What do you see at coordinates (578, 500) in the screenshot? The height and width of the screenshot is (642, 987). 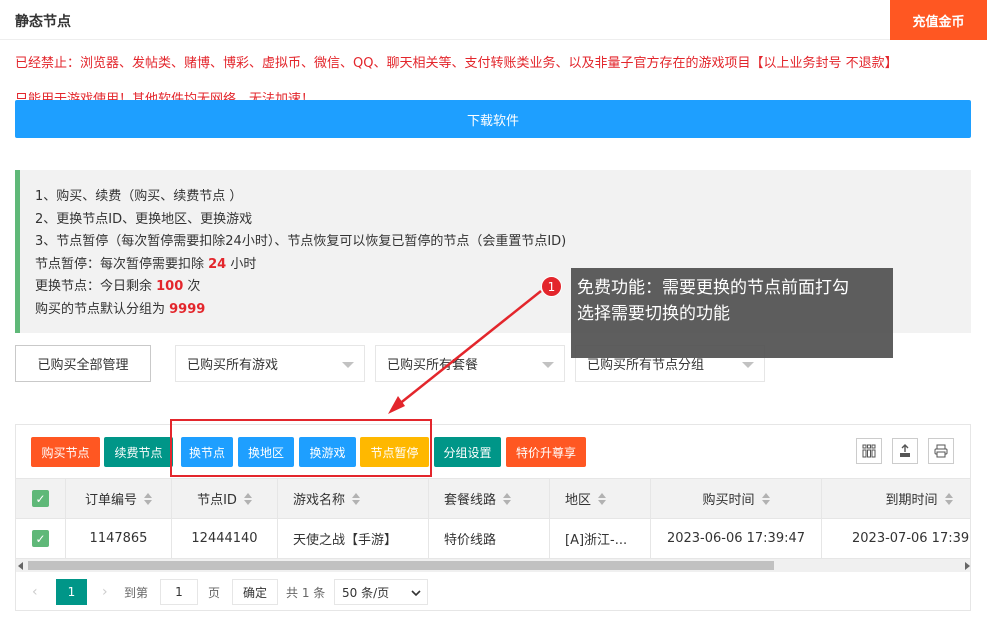 I see `column-label: 地区` at bounding box center [578, 500].